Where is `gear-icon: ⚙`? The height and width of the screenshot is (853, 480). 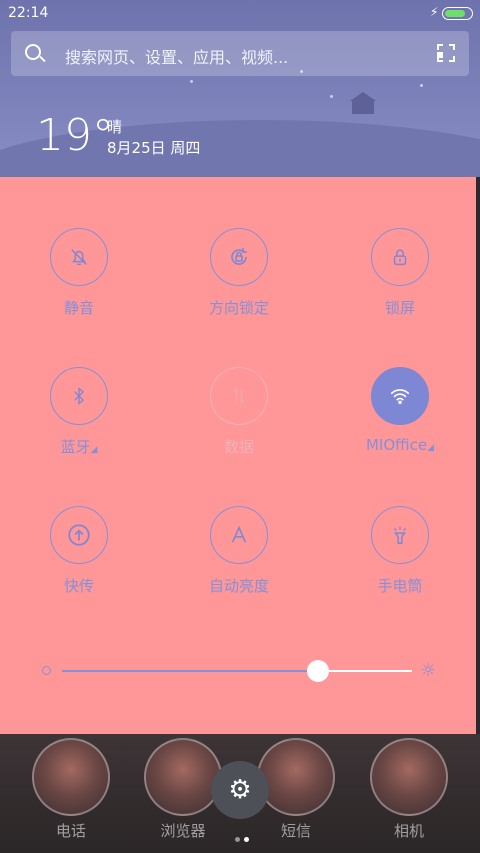 gear-icon: ⚙ is located at coordinates (240, 790).